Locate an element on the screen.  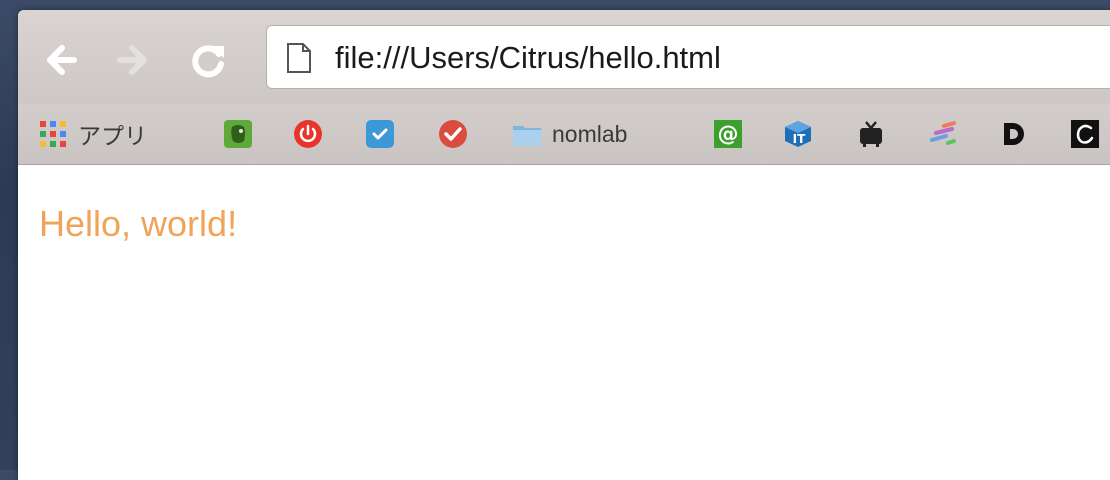
bookmark-evernote is located at coordinates (238, 134).